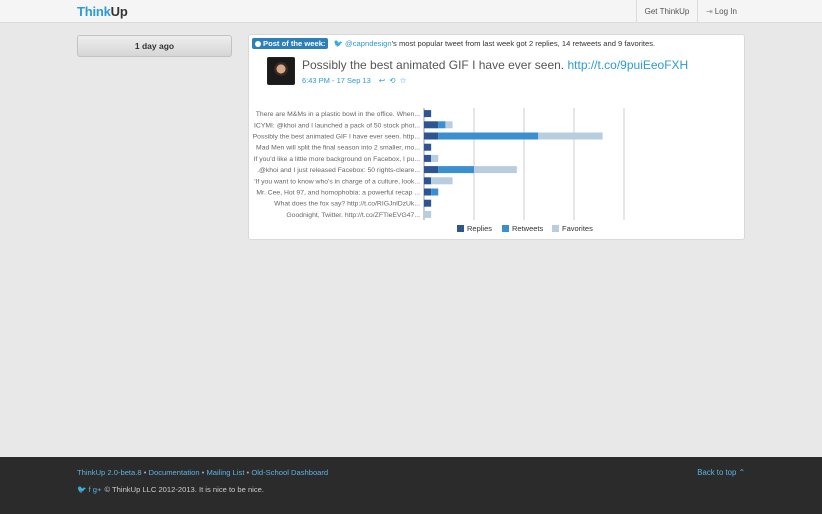 The height and width of the screenshot is (514, 822). What do you see at coordinates (666, 11) in the screenshot?
I see `get-thinkup-link: Get ThinkUp` at bounding box center [666, 11].